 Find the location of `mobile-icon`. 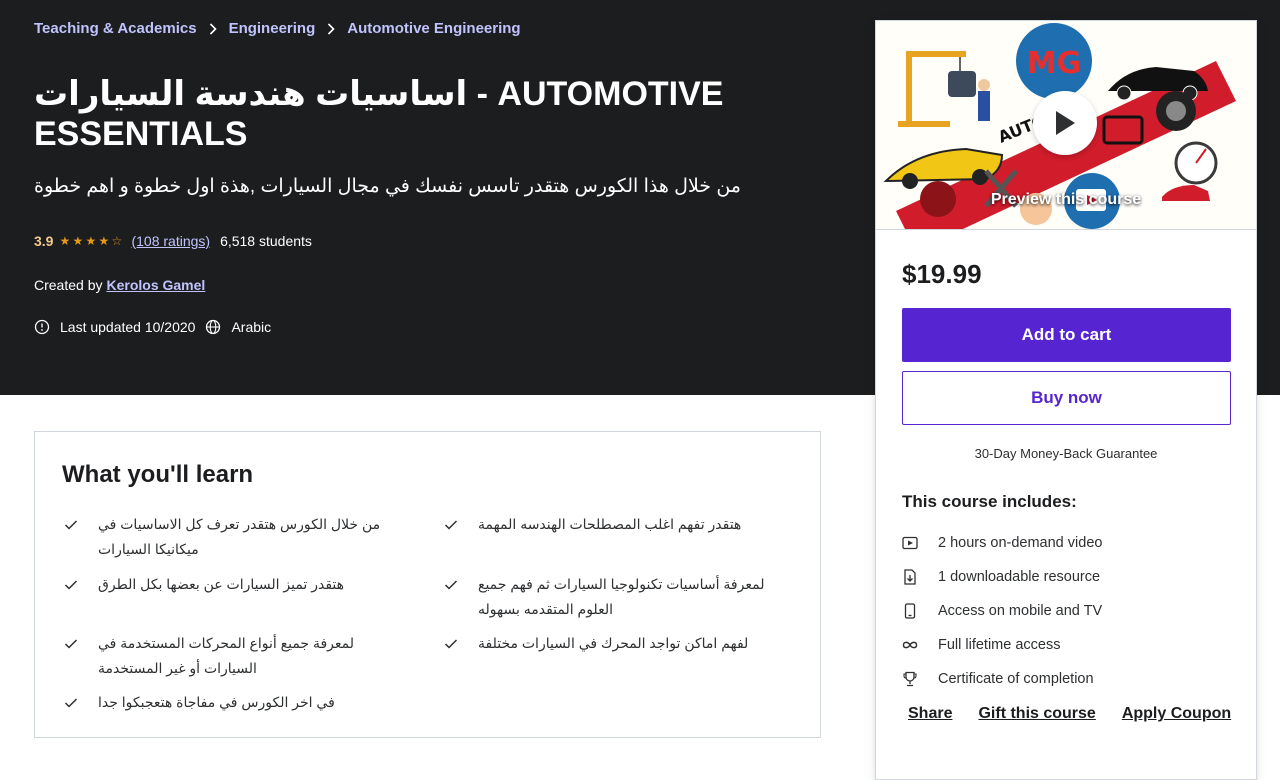

mobile-icon is located at coordinates (910, 611).